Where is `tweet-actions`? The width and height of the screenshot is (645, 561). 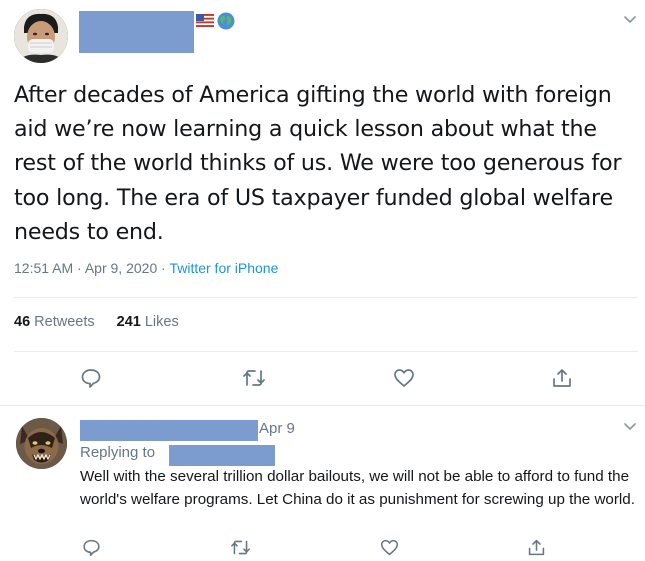 tweet-actions is located at coordinates (322, 378).